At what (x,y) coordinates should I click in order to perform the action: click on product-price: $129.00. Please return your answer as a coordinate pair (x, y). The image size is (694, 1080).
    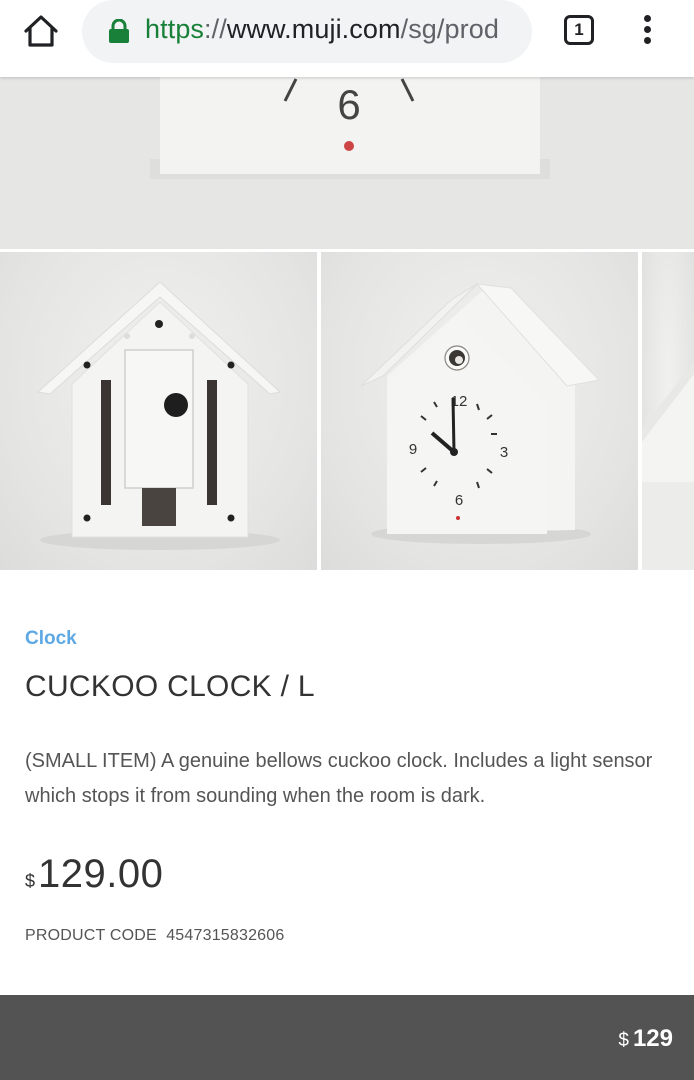
    Looking at the image, I should click on (94, 874).